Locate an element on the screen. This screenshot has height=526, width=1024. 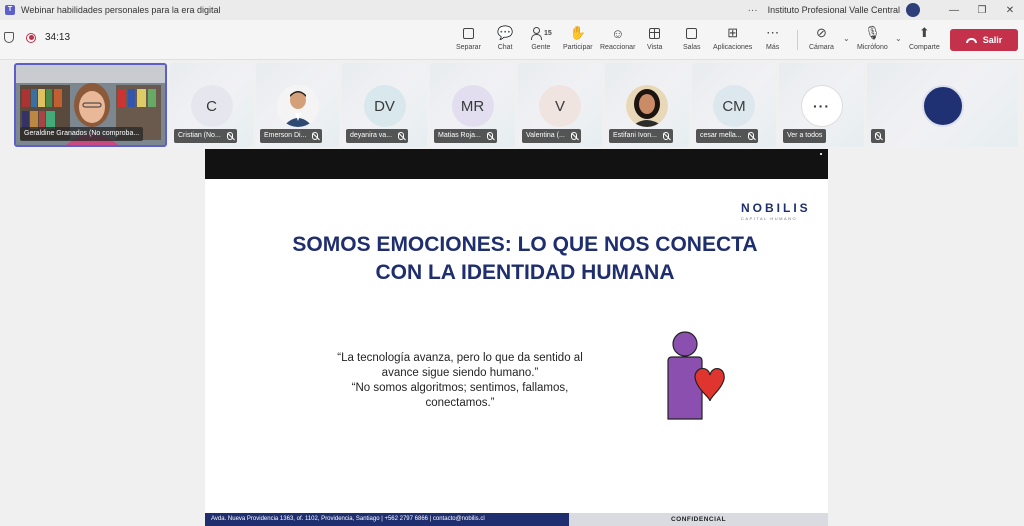
separar-button: Separar is located at coordinates (468, 41).